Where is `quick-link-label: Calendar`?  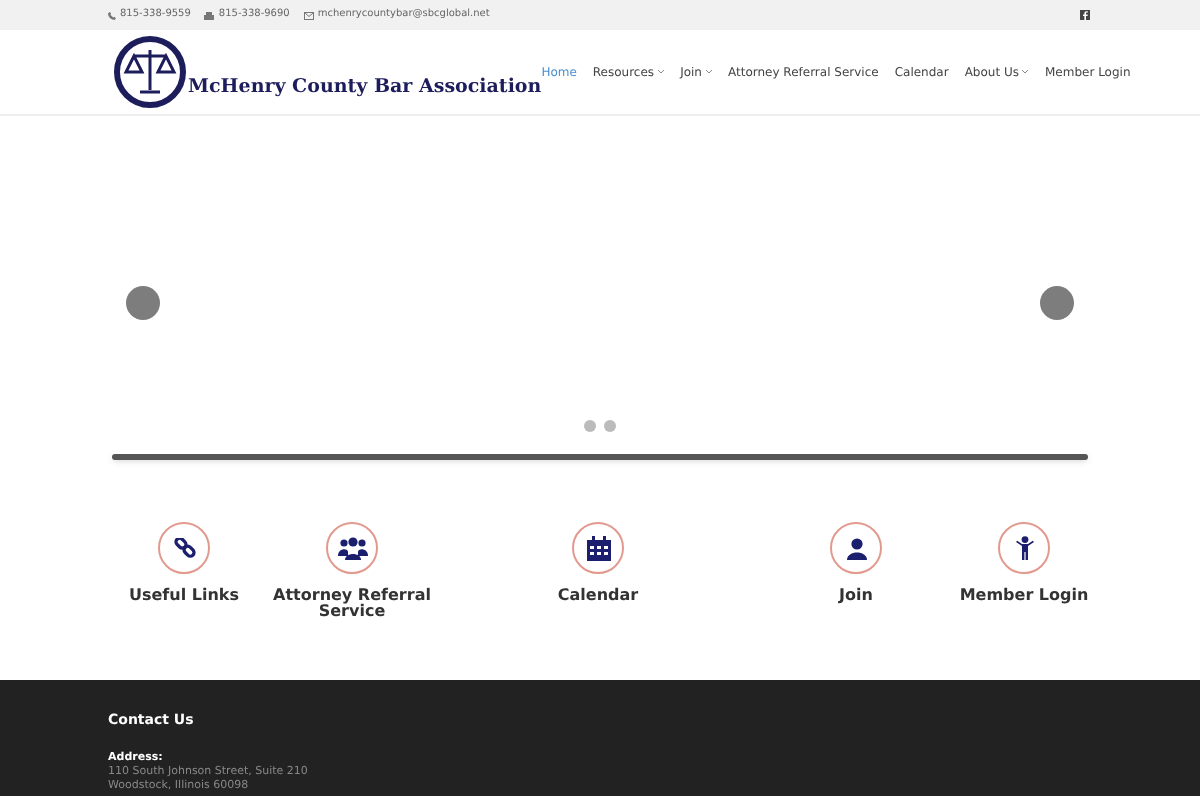
quick-link-label: Calendar is located at coordinates (598, 596).